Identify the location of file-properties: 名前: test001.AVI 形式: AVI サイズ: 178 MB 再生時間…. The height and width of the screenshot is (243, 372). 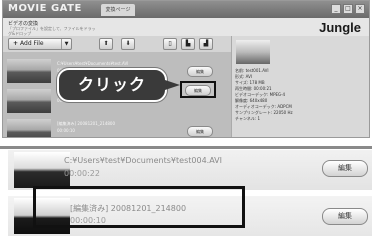
(300, 95).